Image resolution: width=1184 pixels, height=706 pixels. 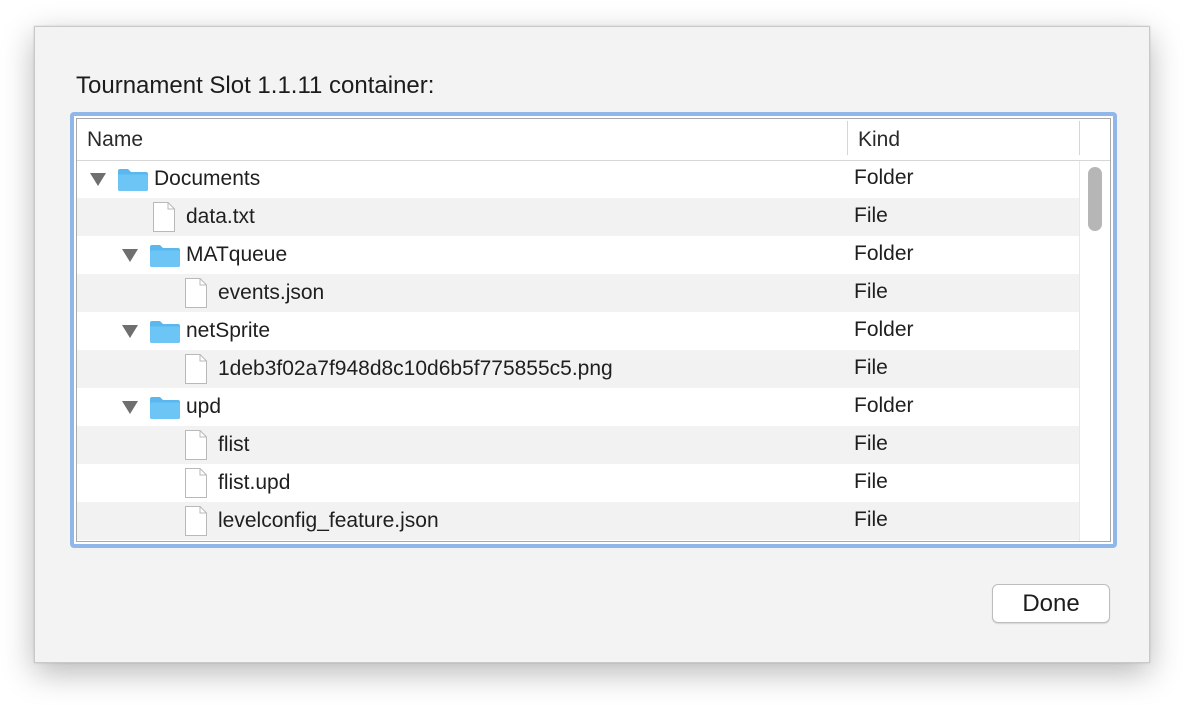 I want to click on scrollbar-thumb, so click(x=1095, y=199).